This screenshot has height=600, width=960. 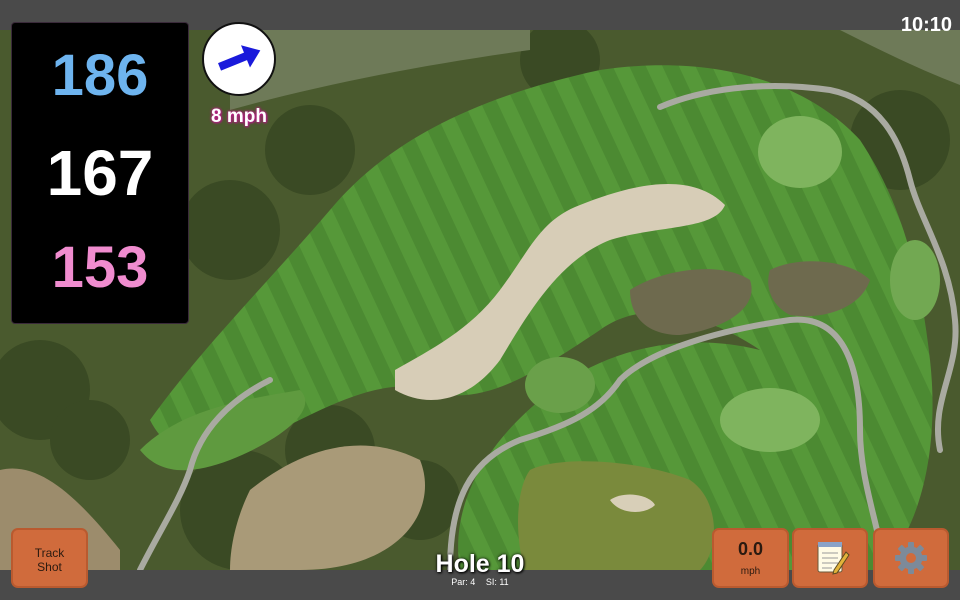 What do you see at coordinates (480, 564) in the screenshot?
I see `hole-title: Hole 10` at bounding box center [480, 564].